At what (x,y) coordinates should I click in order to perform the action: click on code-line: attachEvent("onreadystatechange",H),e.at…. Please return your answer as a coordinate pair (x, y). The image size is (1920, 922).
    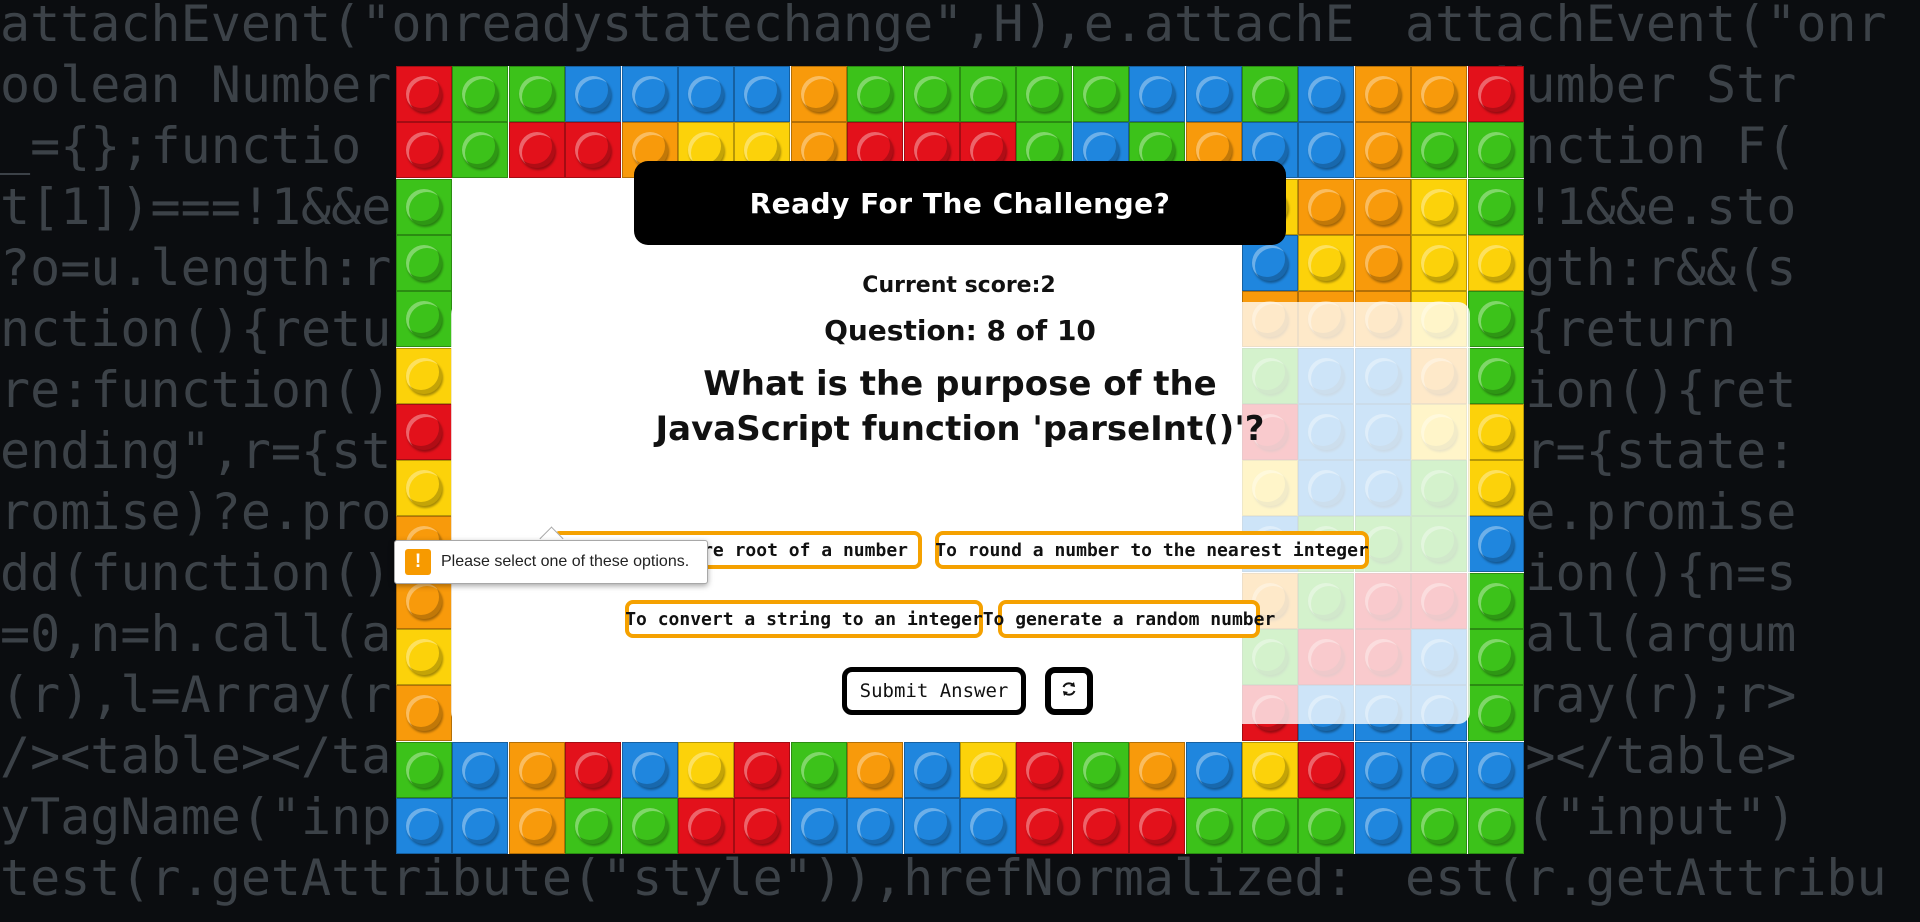
    Looking at the image, I should click on (677, 26).